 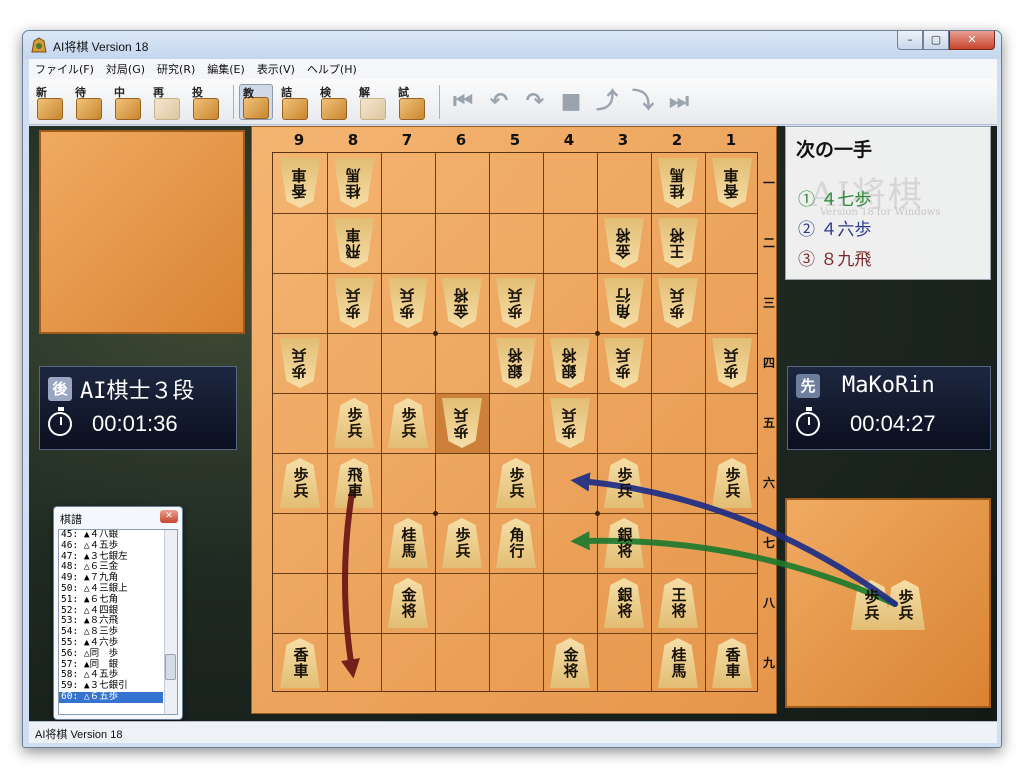 What do you see at coordinates (295, 108) in the screenshot?
I see `question-icon` at bounding box center [295, 108].